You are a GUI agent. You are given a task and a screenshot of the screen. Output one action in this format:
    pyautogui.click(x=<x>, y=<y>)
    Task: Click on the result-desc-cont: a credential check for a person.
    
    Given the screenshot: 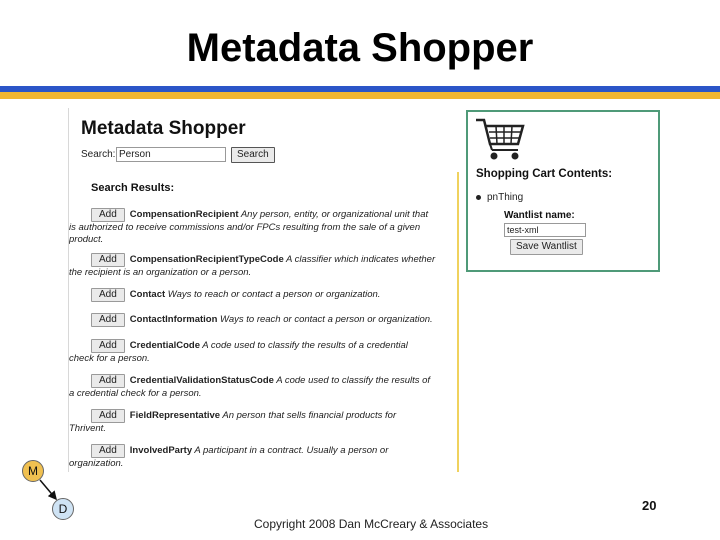 What is the action you would take?
    pyautogui.click(x=135, y=393)
    